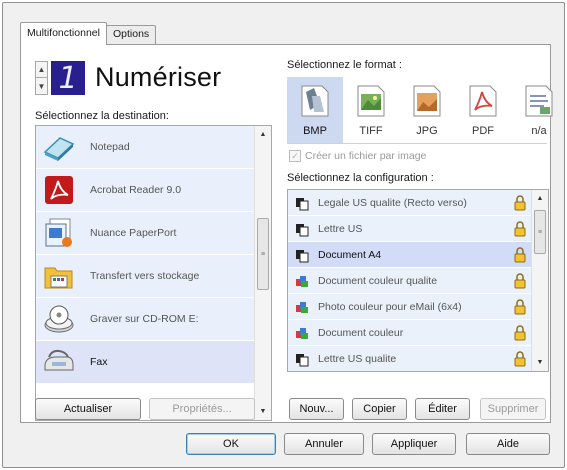 The height and width of the screenshot is (470, 567). What do you see at coordinates (340, 228) in the screenshot?
I see `config-item-label: Lettre US` at bounding box center [340, 228].